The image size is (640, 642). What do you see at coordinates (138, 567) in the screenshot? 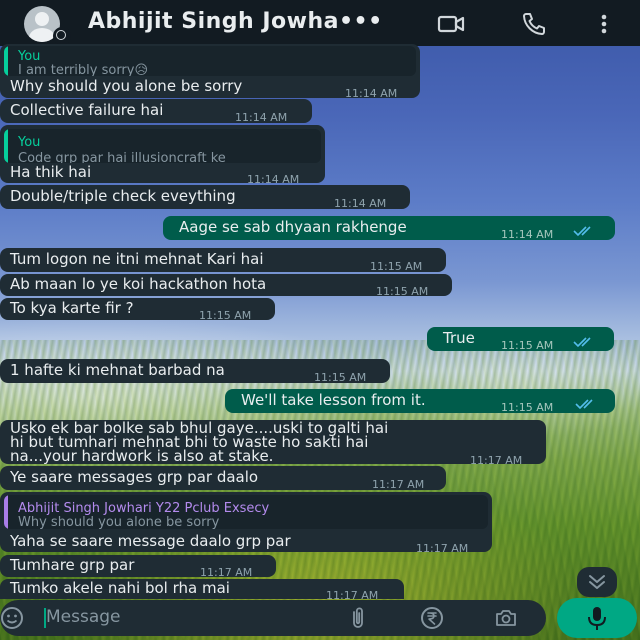
I see `message-bubble-incoming: Tumhare grp par 11:17 AM` at bounding box center [138, 567].